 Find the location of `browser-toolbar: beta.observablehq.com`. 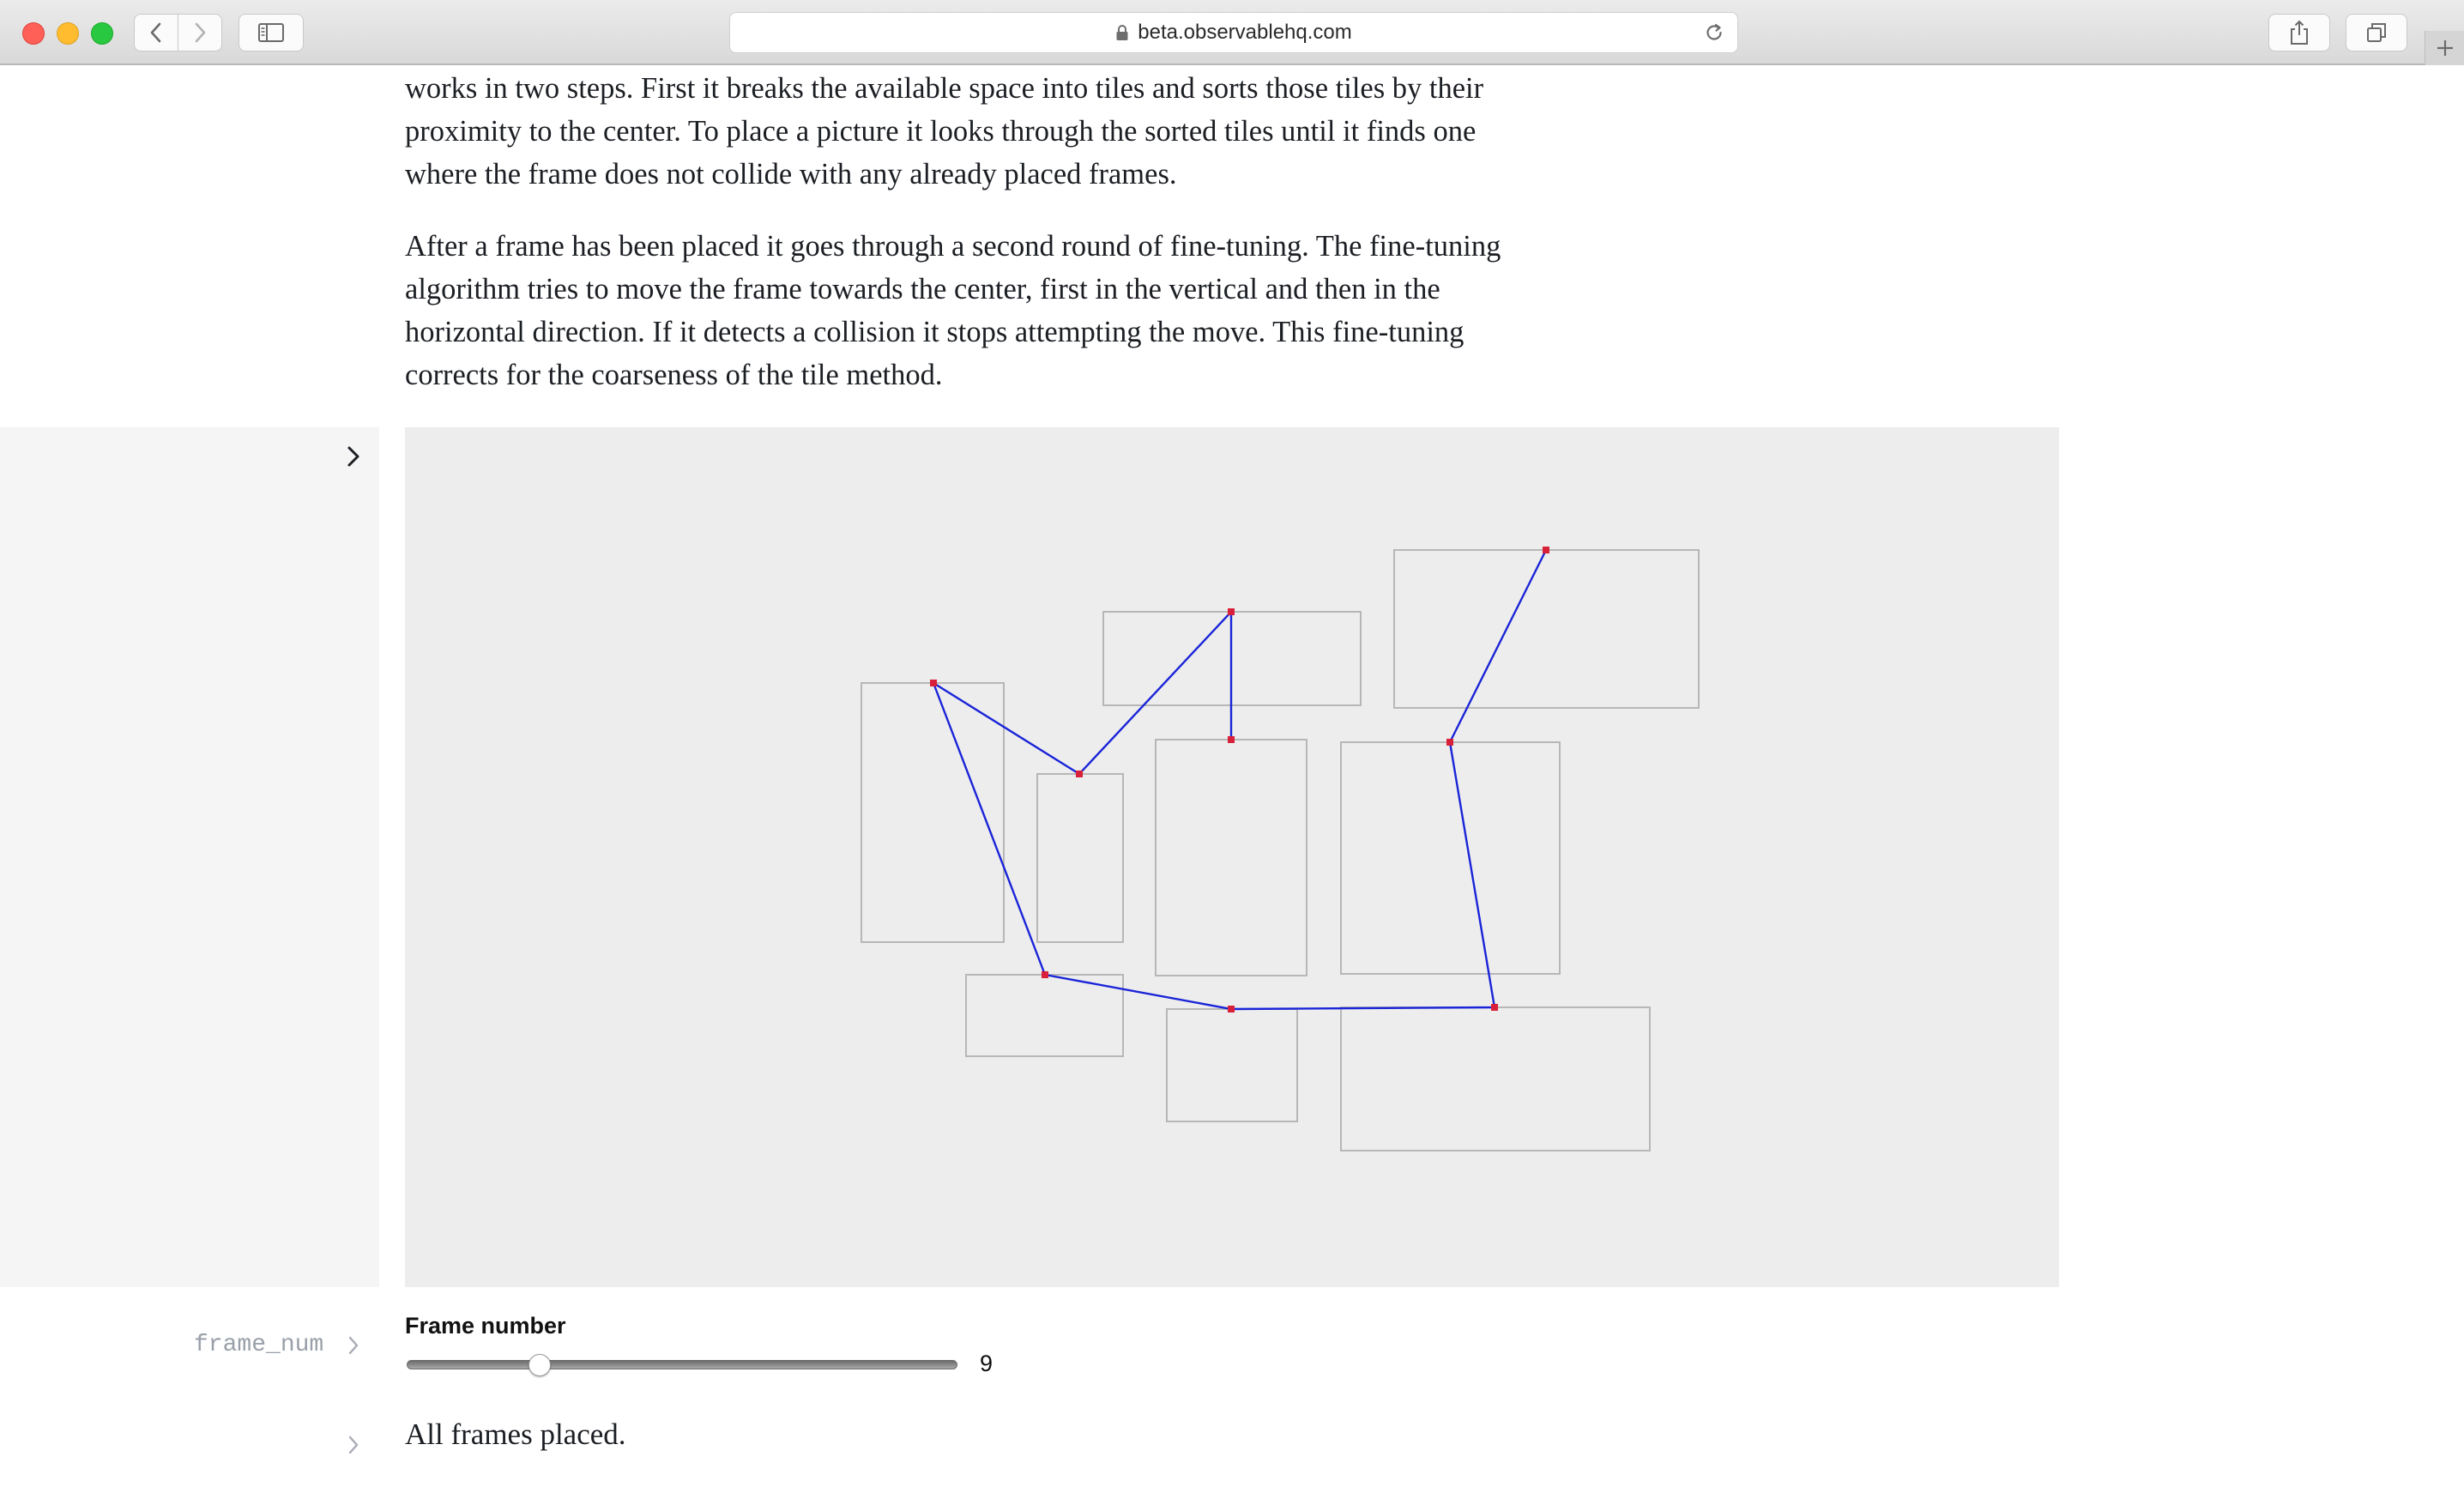

browser-toolbar: beta.observablehq.com is located at coordinates (1232, 32).